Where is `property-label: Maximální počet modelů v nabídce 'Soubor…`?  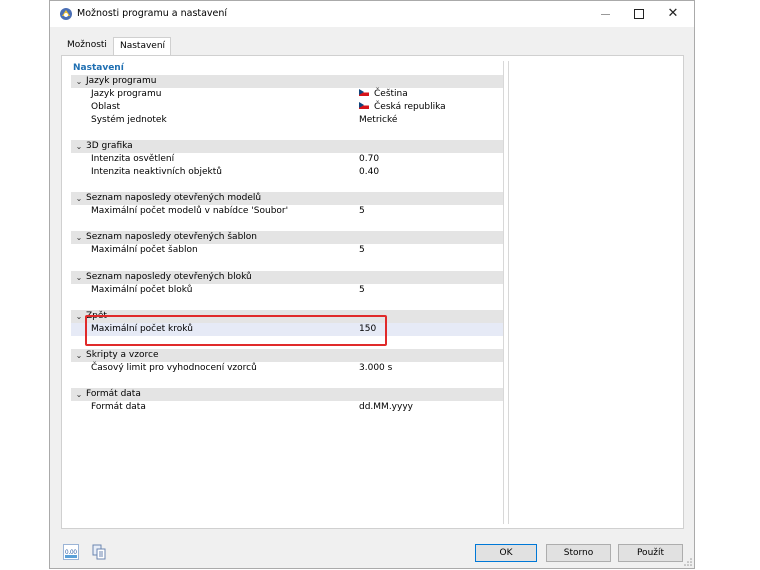
property-label: Maximální počet modelů v nabídce 'Soubor… is located at coordinates (190, 211).